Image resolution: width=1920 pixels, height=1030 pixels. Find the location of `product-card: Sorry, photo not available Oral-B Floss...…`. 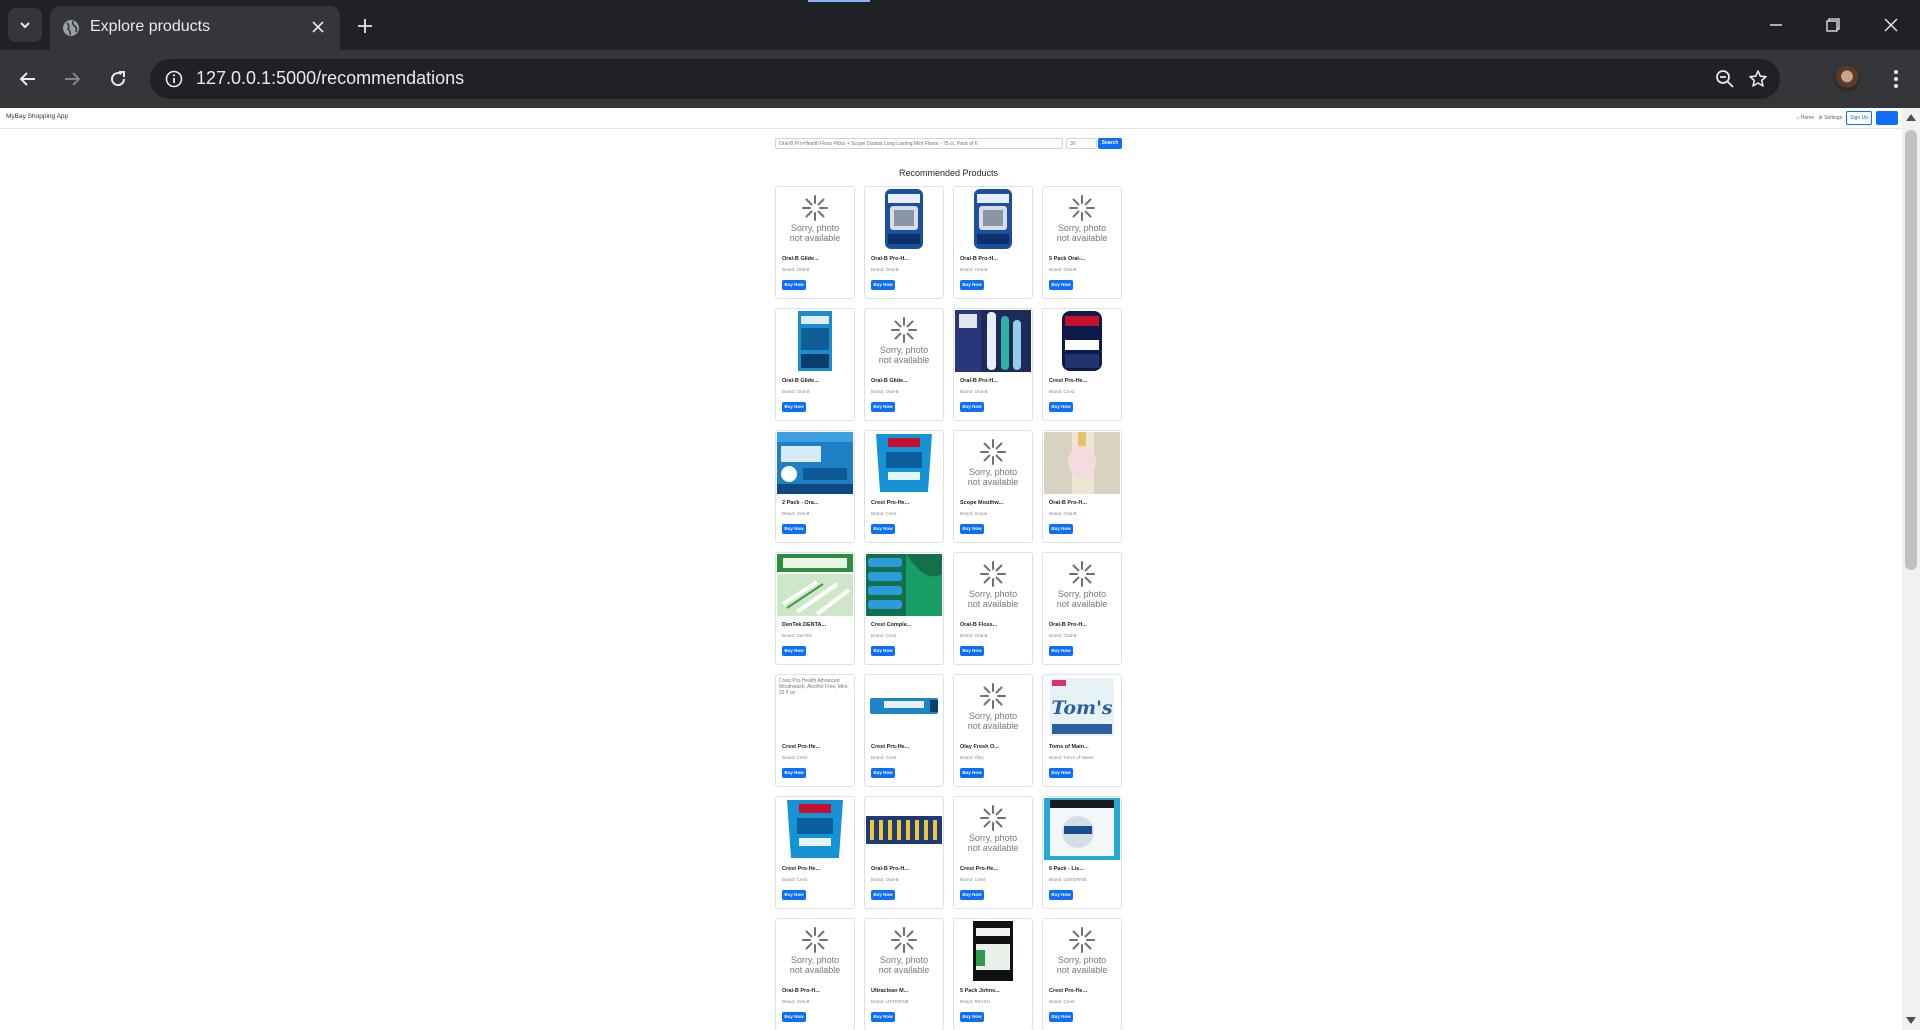

product-card: Sorry, photo not available Oral-B Floss...… is located at coordinates (993, 608).